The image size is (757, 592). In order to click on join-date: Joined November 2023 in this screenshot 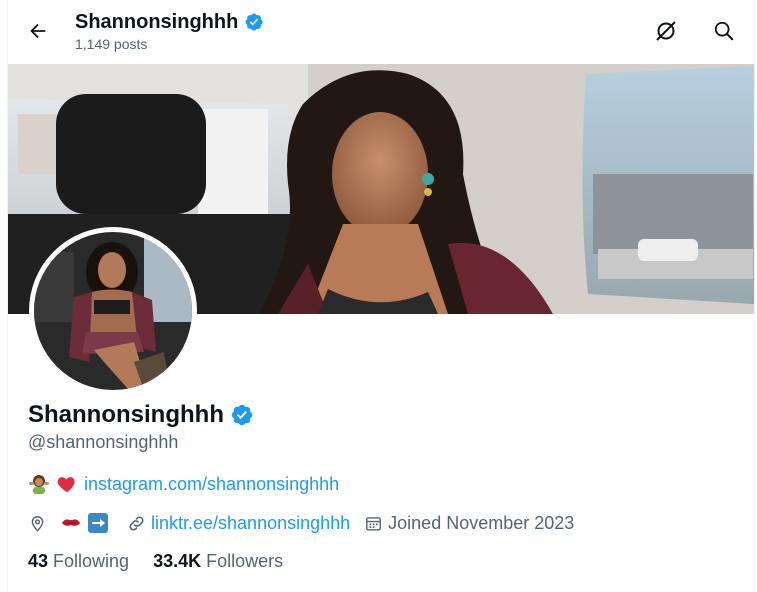, I will do `click(469, 523)`.